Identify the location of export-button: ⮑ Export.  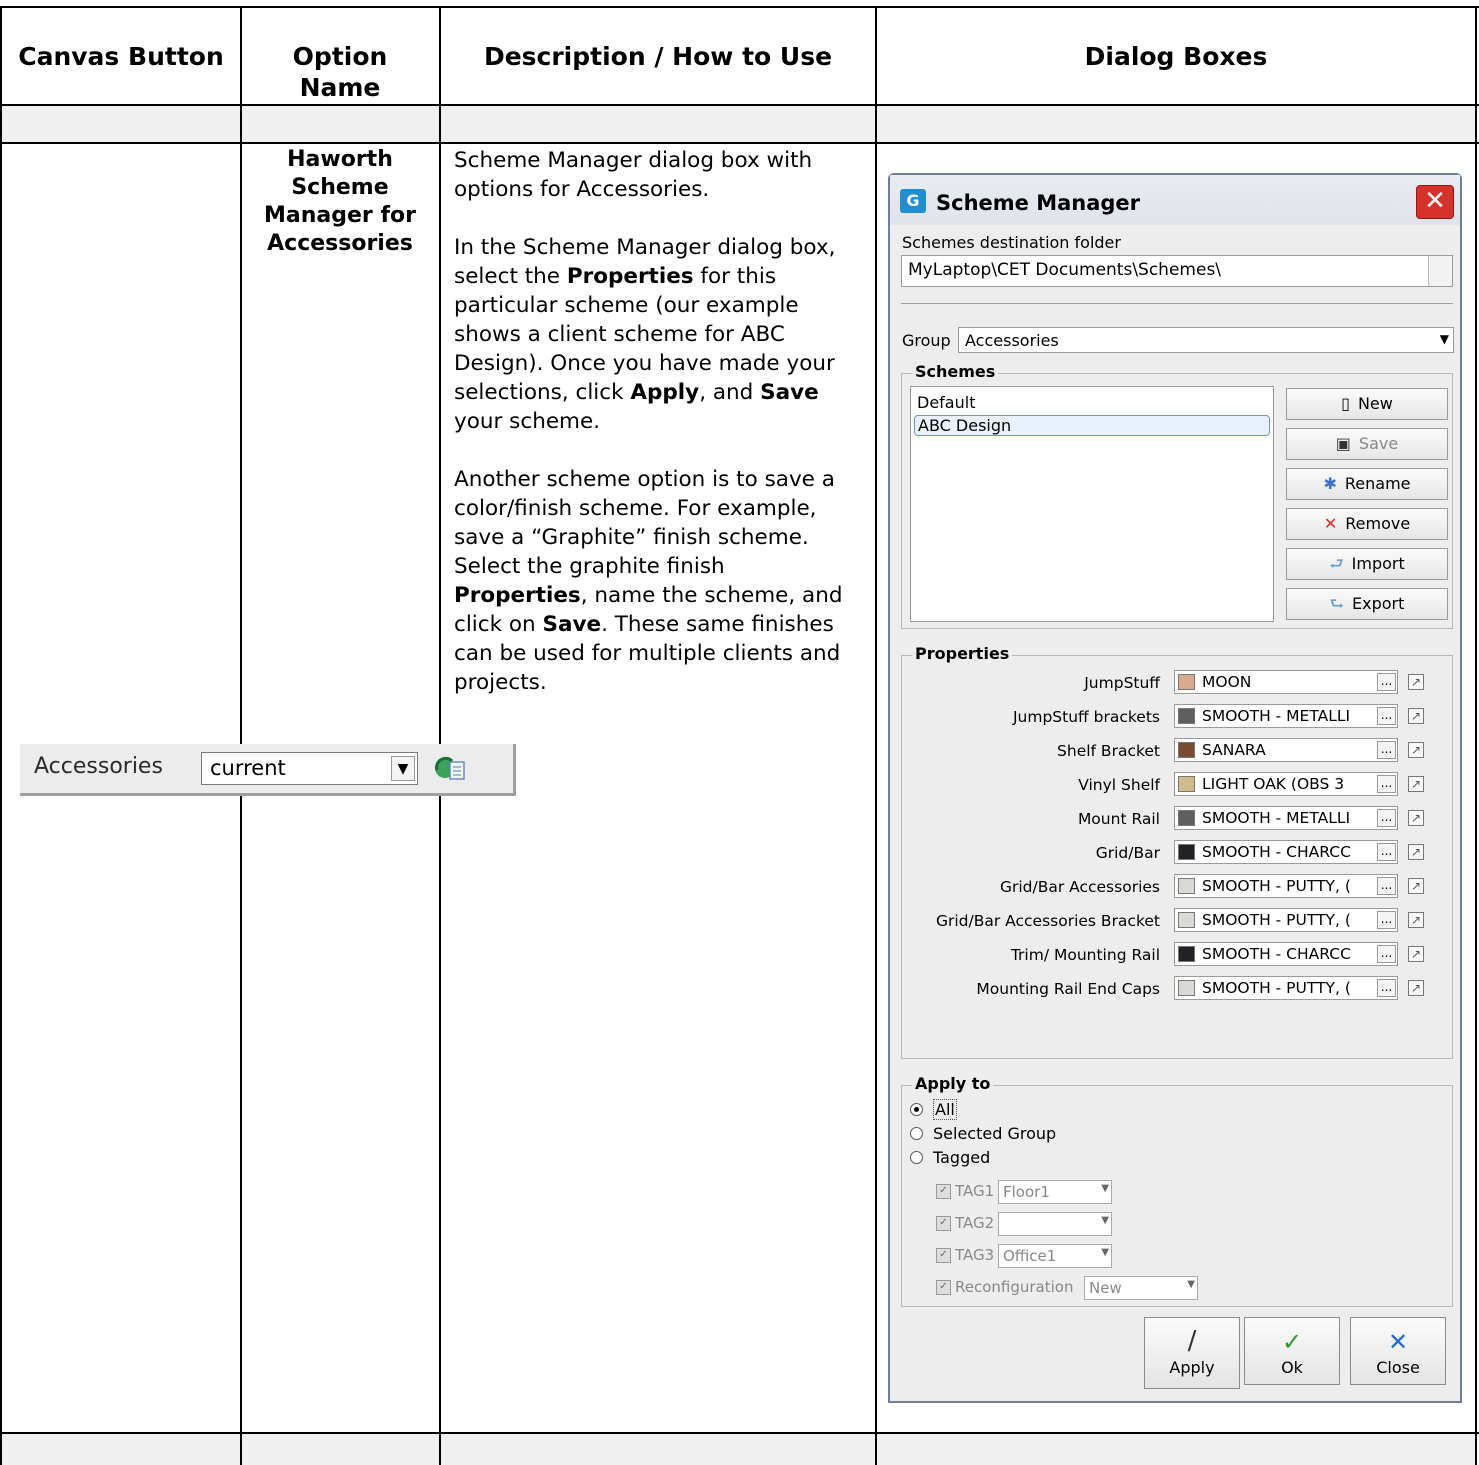
(1367, 604).